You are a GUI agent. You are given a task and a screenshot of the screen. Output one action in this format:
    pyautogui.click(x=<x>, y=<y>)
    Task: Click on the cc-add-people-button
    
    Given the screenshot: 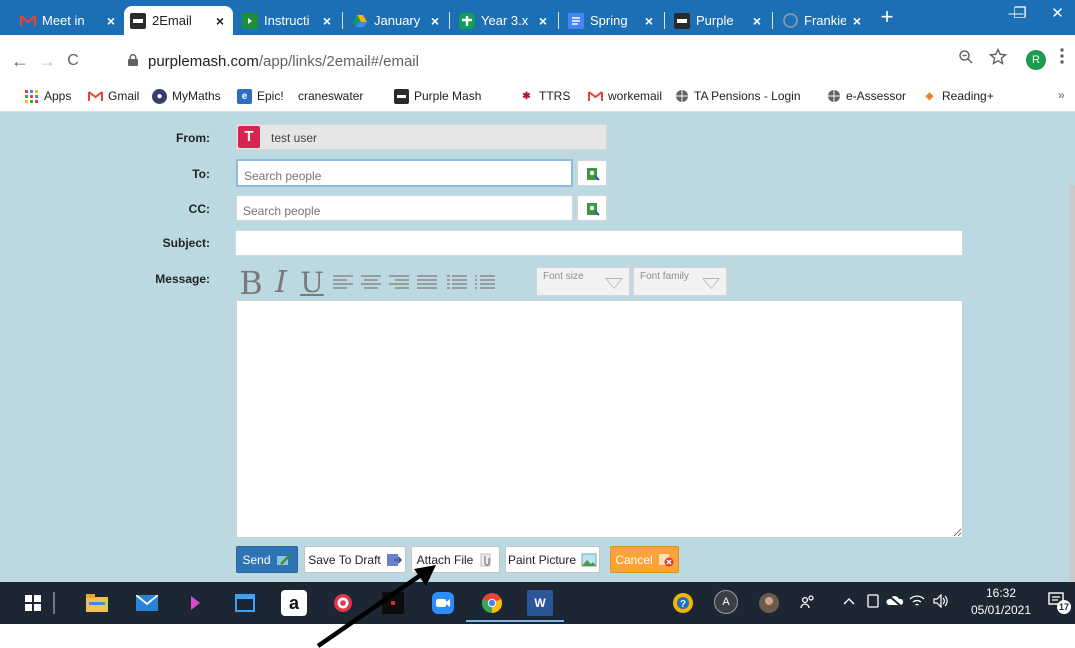 What is the action you would take?
    pyautogui.click(x=592, y=208)
    